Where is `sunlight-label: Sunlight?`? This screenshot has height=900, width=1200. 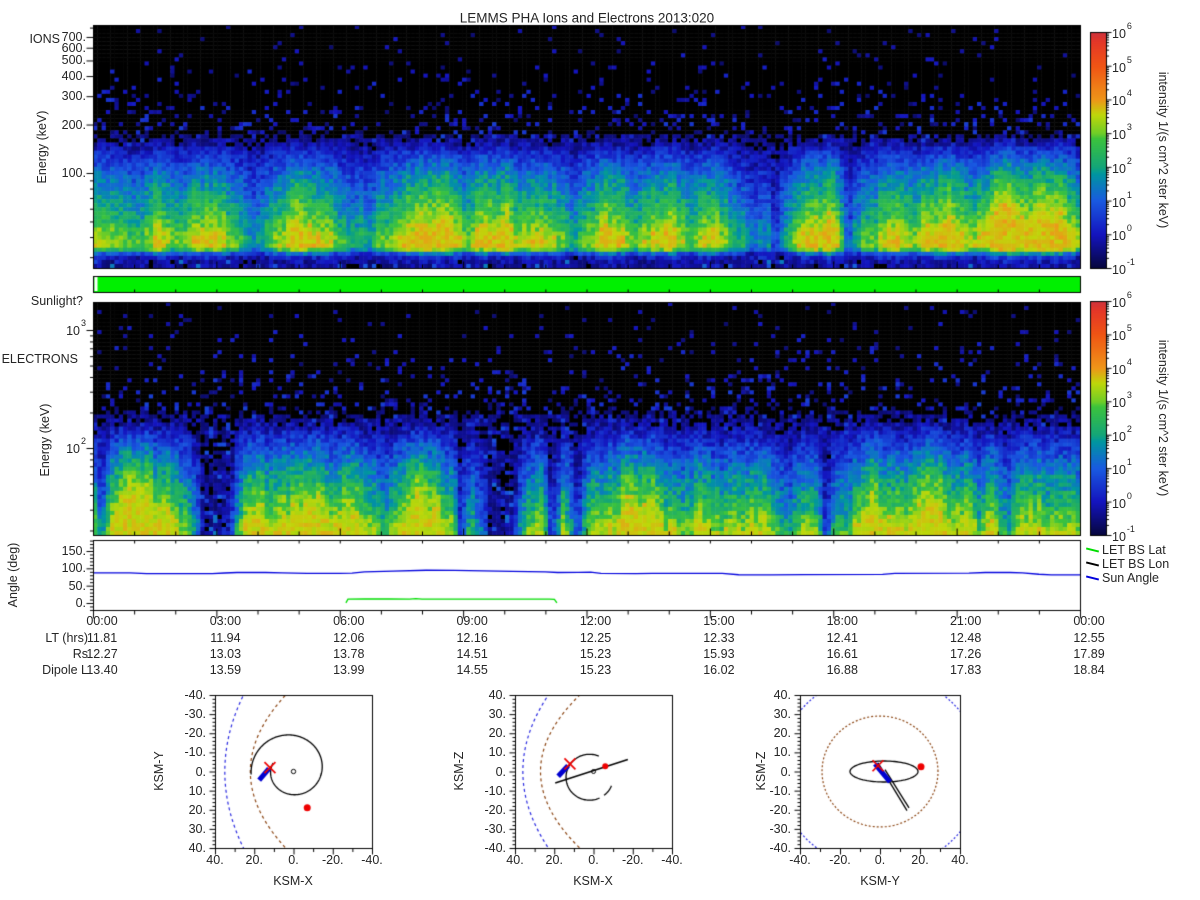
sunlight-label: Sunlight? is located at coordinates (56, 301).